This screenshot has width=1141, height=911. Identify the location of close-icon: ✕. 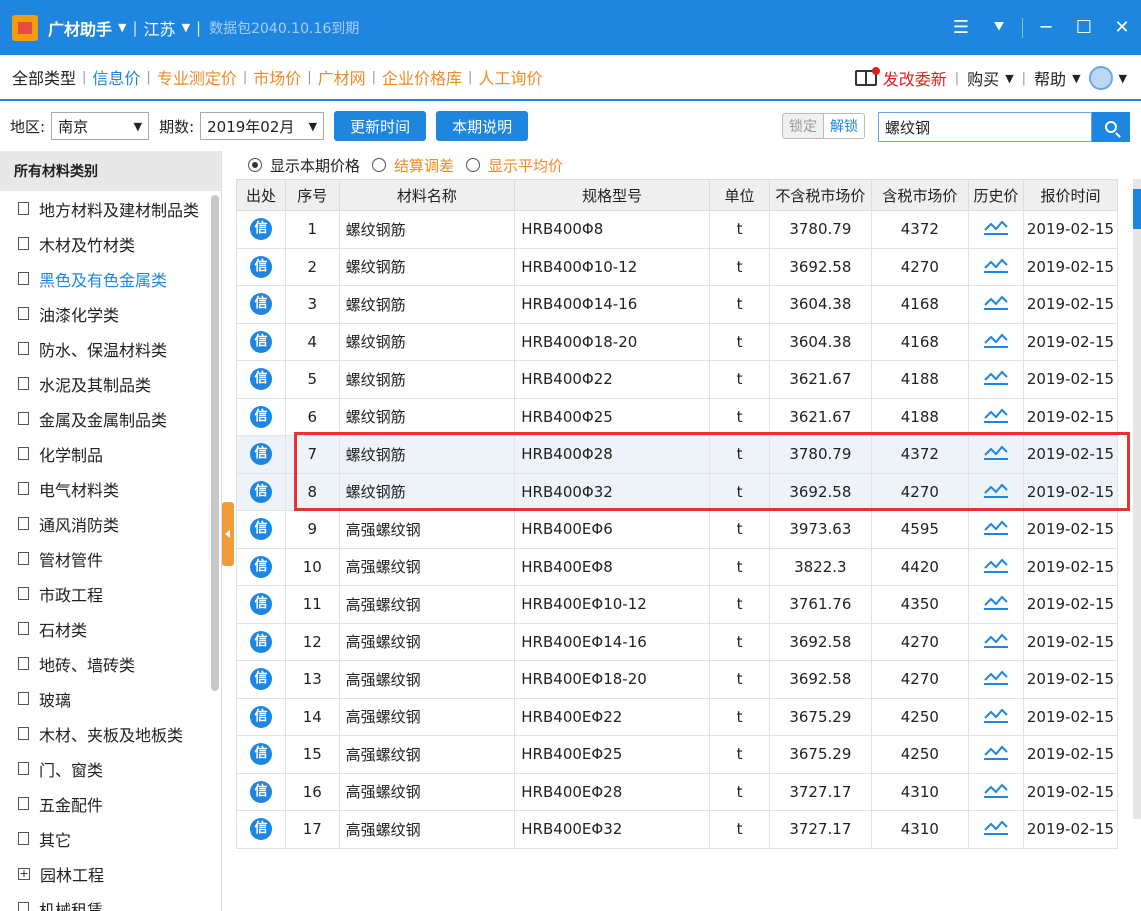
(1122, 27).